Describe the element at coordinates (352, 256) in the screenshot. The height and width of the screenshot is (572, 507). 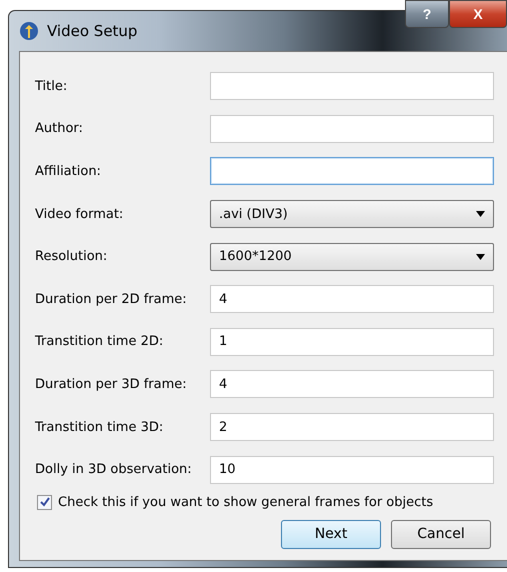
I see `dropdown: 1600*1200` at that location.